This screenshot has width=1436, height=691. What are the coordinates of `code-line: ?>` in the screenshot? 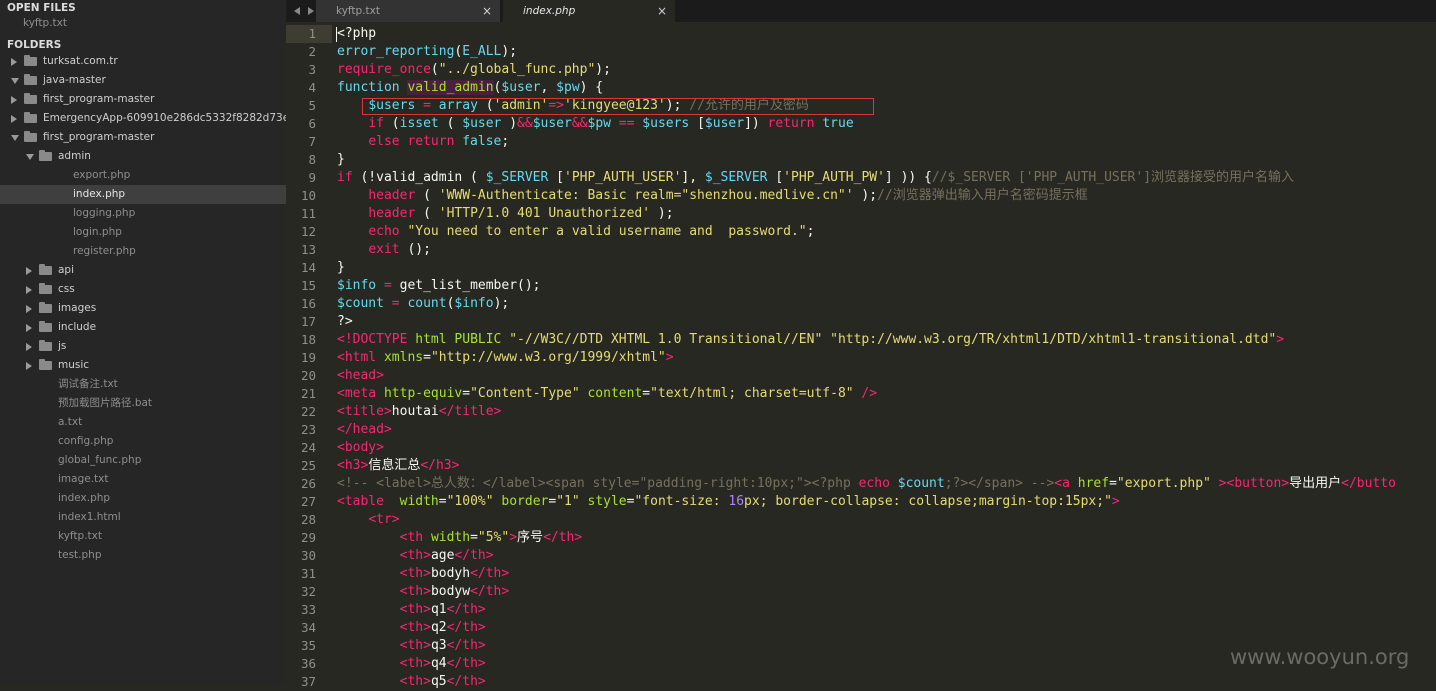 It's located at (345, 322).